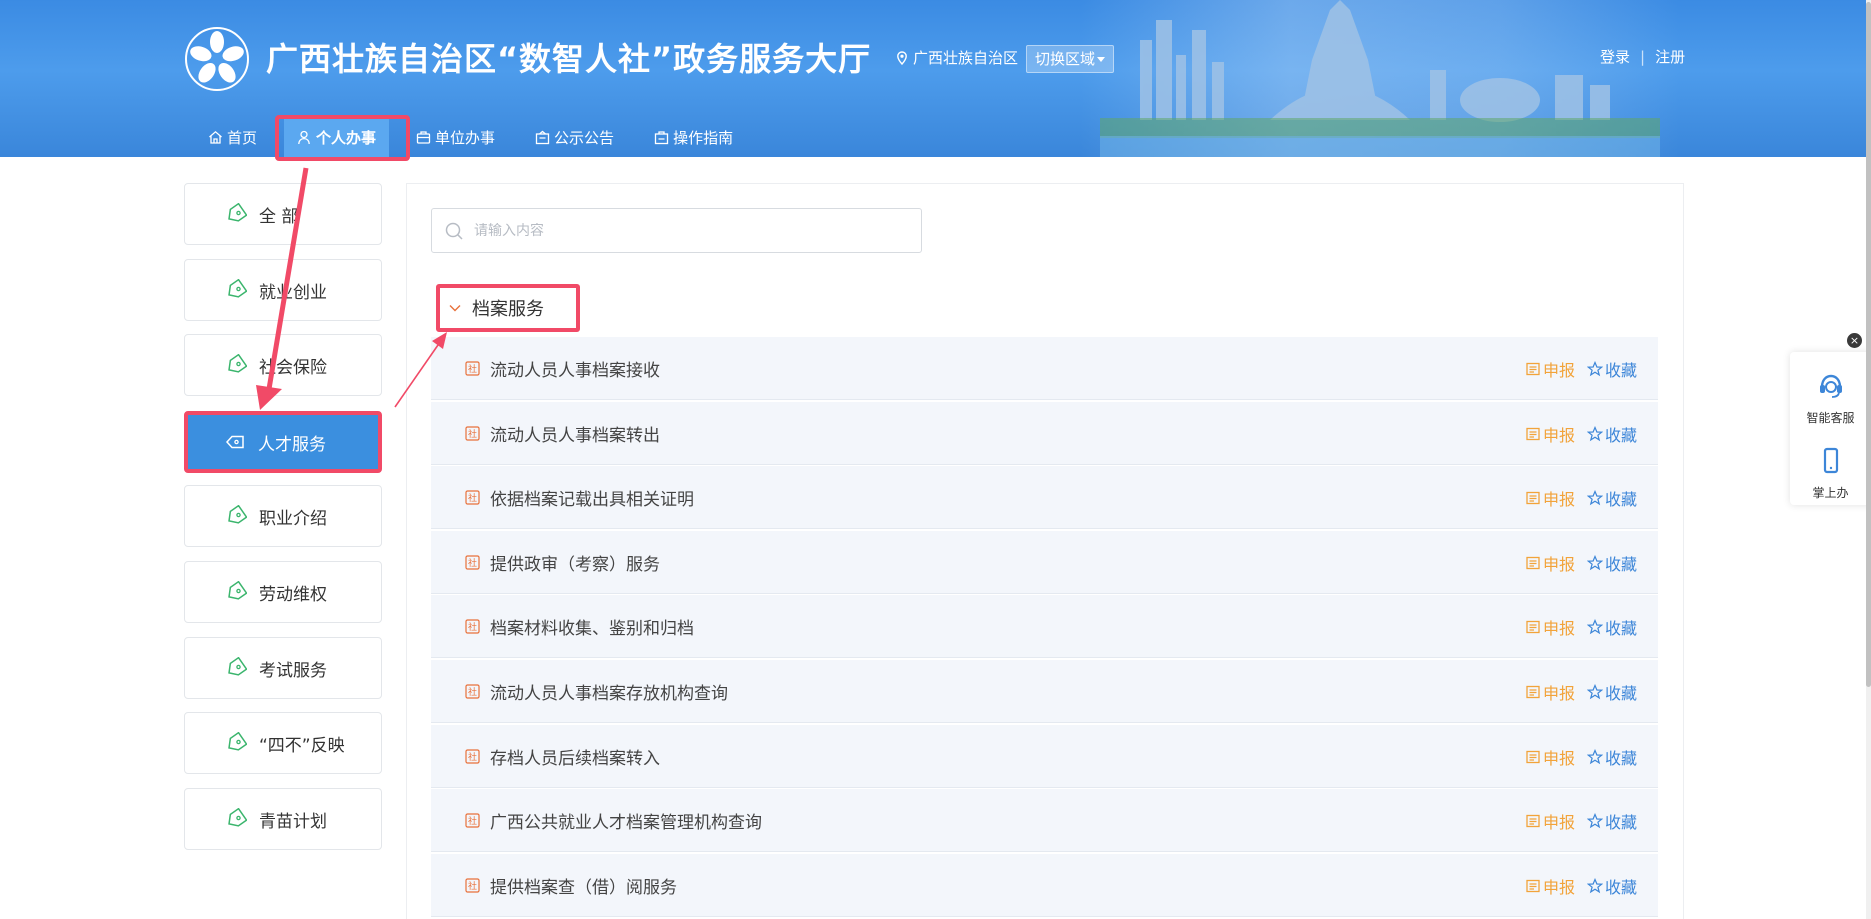  What do you see at coordinates (423, 137) in the screenshot?
I see `briefcase-icon` at bounding box center [423, 137].